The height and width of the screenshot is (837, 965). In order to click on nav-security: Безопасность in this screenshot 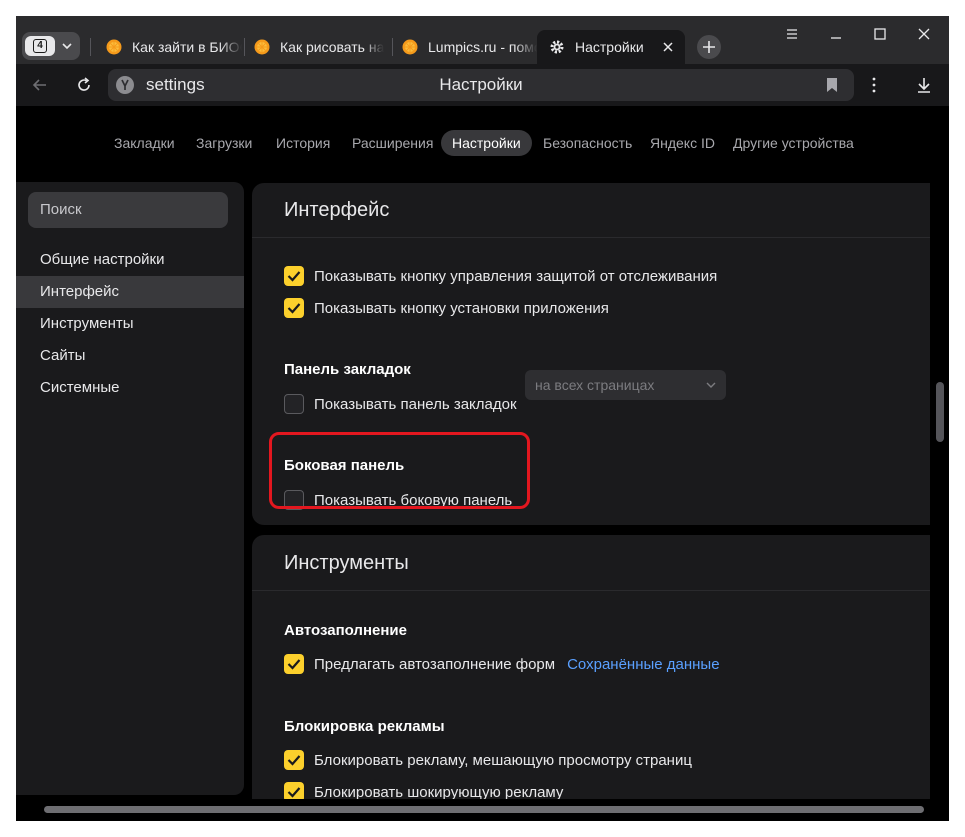, I will do `click(587, 143)`.